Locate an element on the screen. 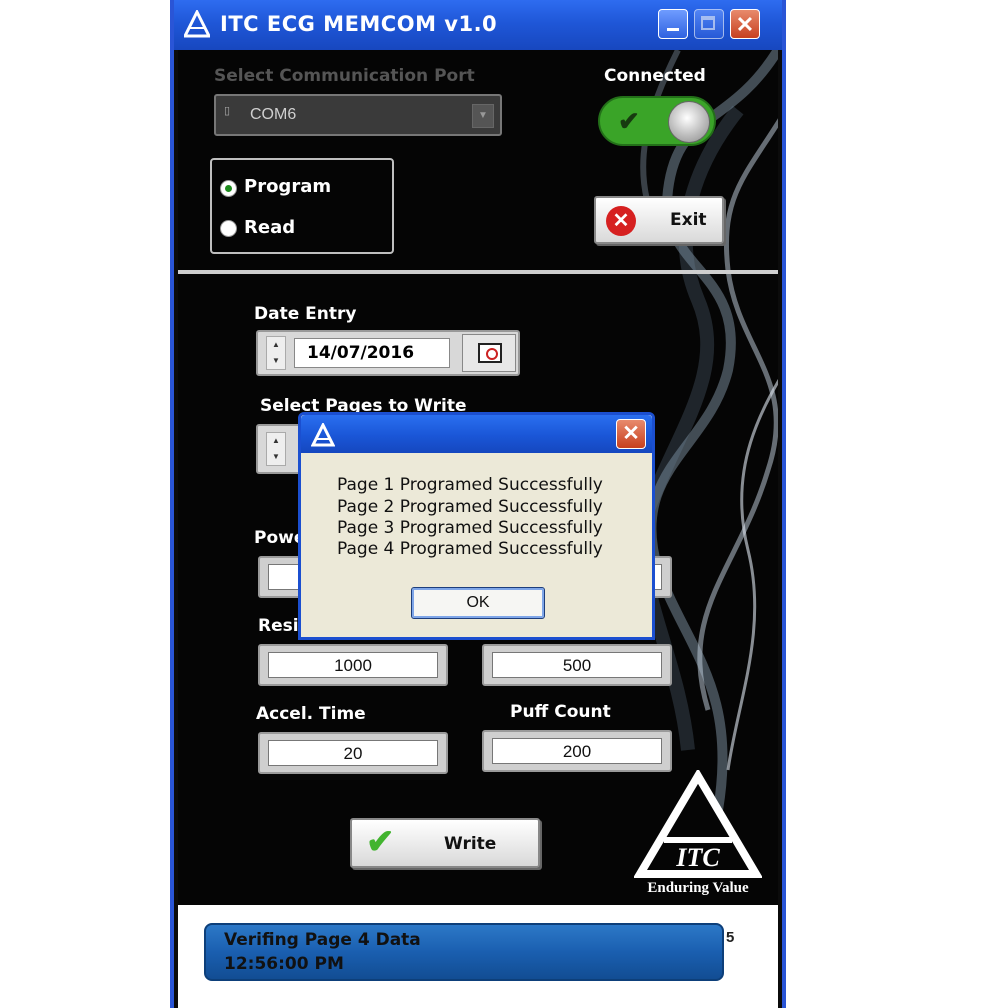 Image resolution: width=1008 pixels, height=1008 pixels. minimize-button is located at coordinates (673, 24).